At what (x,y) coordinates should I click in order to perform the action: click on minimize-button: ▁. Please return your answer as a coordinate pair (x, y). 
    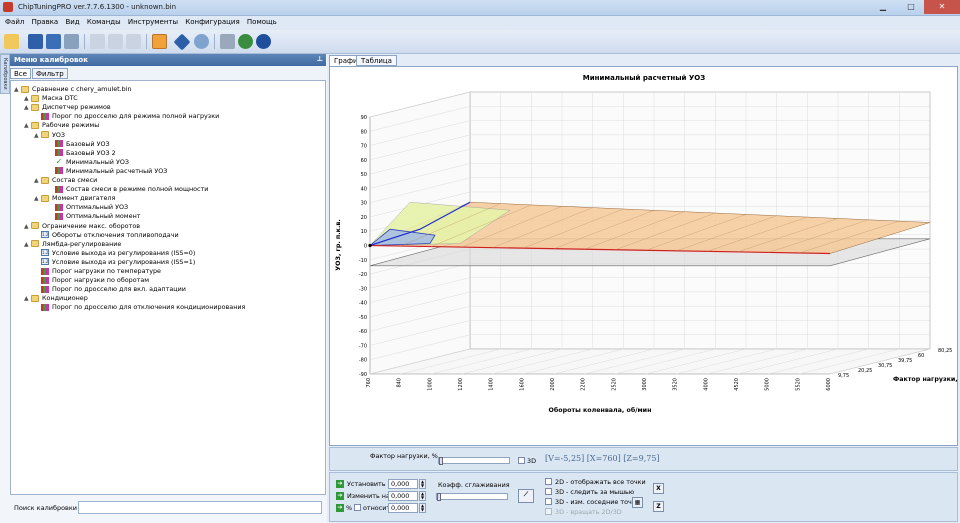
    Looking at the image, I should click on (883, 7).